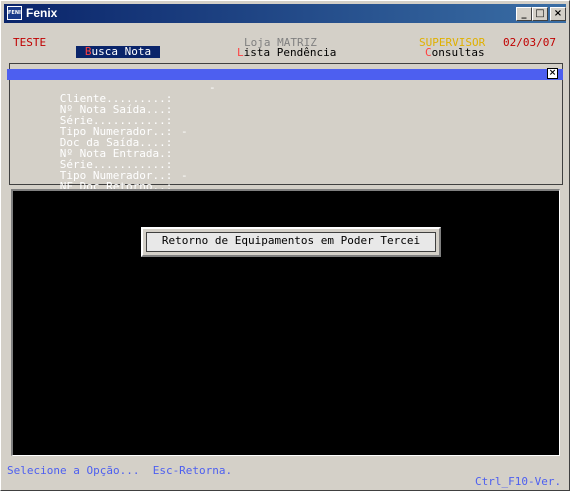 This screenshot has height=491, width=570. What do you see at coordinates (14, 13) in the screenshot?
I see `app-icon: FENIX` at bounding box center [14, 13].